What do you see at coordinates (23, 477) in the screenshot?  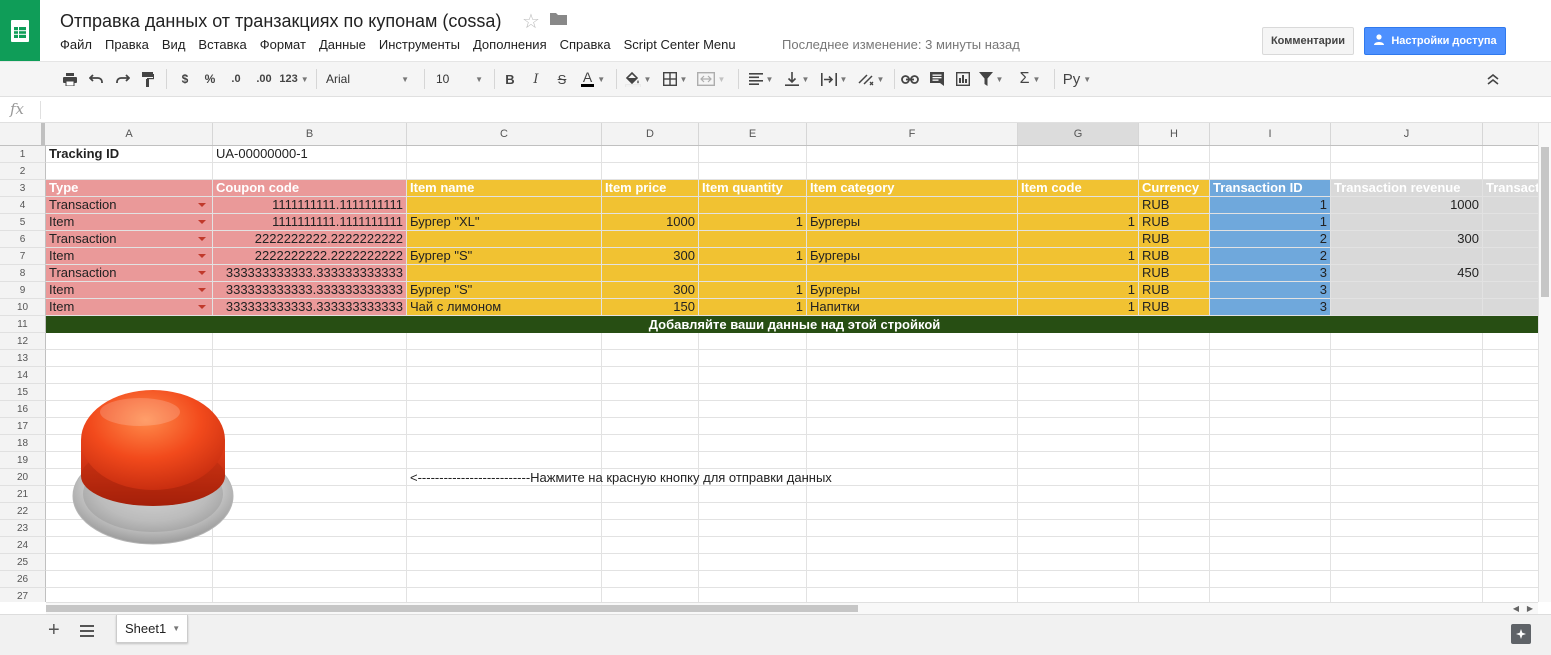 I see `row-header-20: 20` at bounding box center [23, 477].